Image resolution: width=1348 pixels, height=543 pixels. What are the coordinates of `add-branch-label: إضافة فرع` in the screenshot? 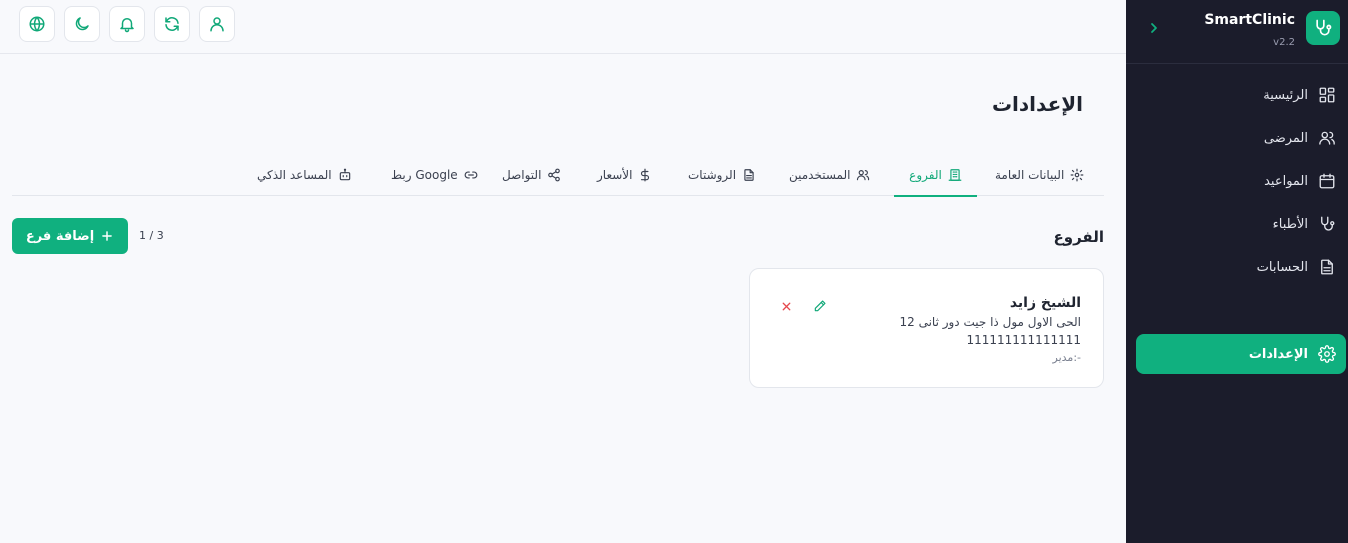 It's located at (60, 236).